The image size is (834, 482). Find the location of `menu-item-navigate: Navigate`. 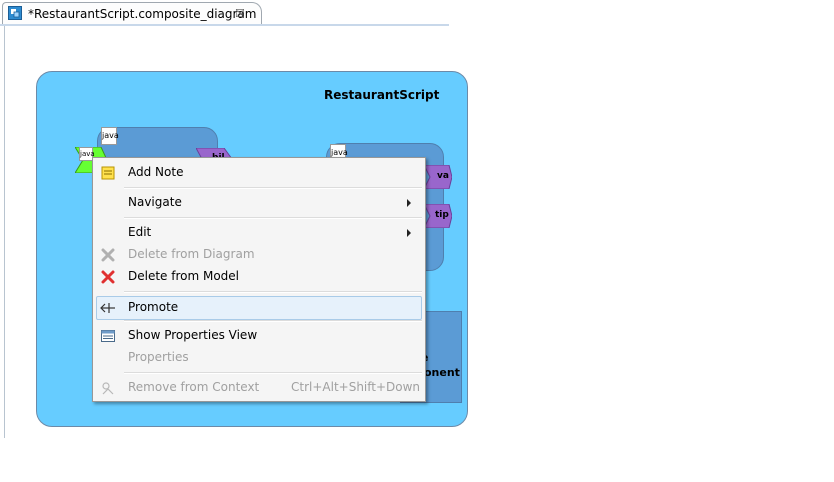

menu-item-navigate: Navigate is located at coordinates (259, 203).